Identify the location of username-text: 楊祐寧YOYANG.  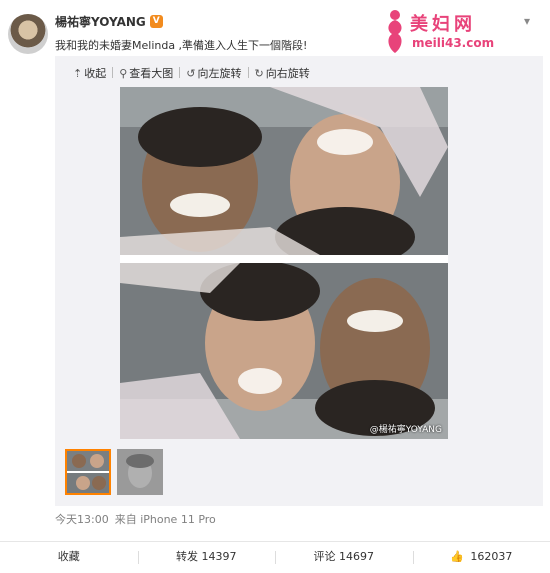
(100, 21).